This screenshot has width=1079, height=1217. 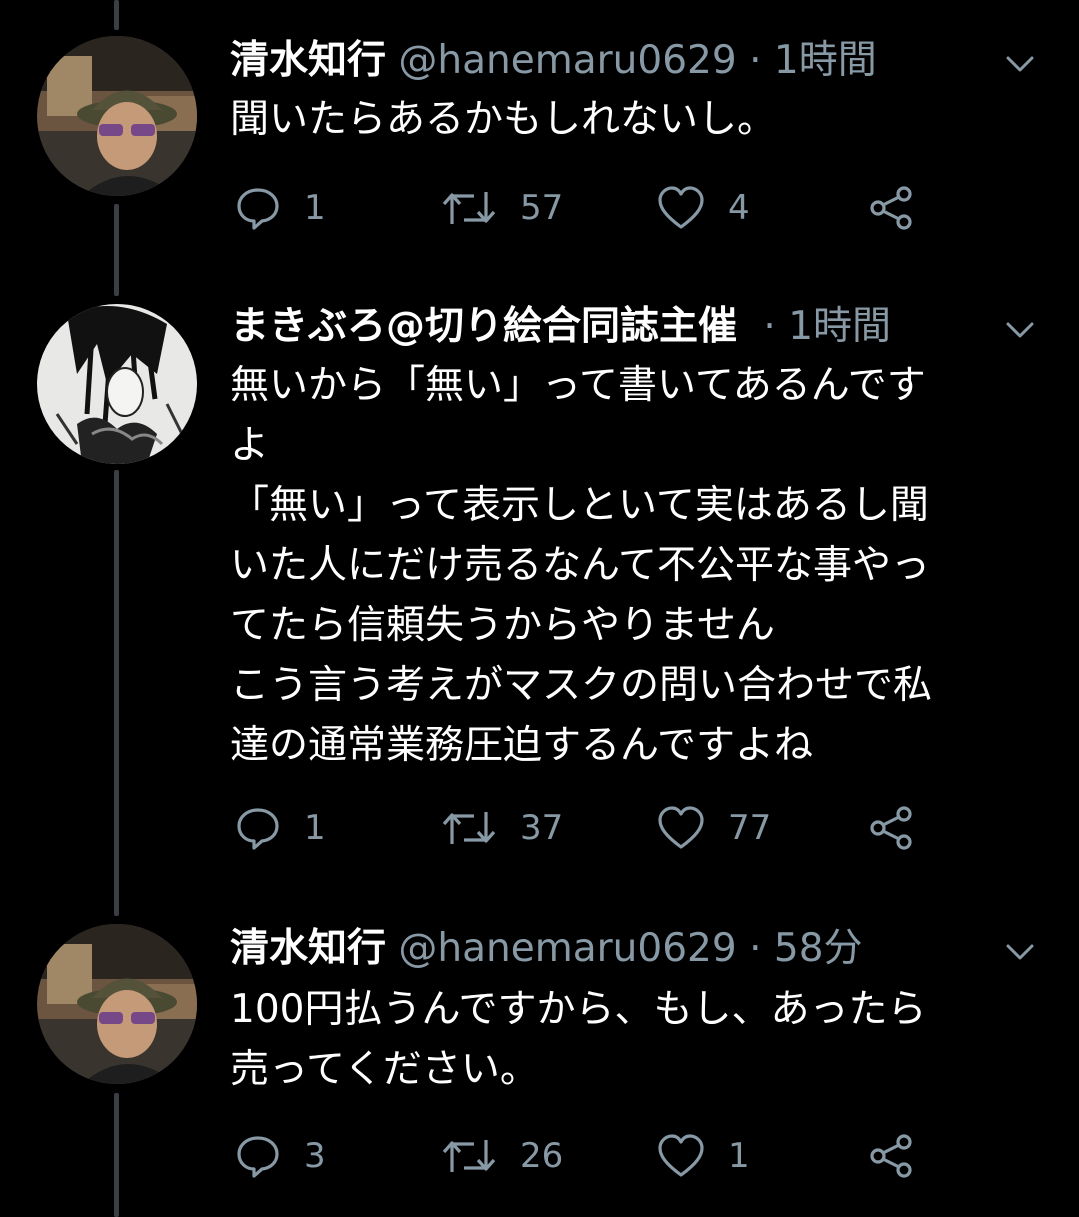 What do you see at coordinates (280, 1156) in the screenshot?
I see `reply-button: 3` at bounding box center [280, 1156].